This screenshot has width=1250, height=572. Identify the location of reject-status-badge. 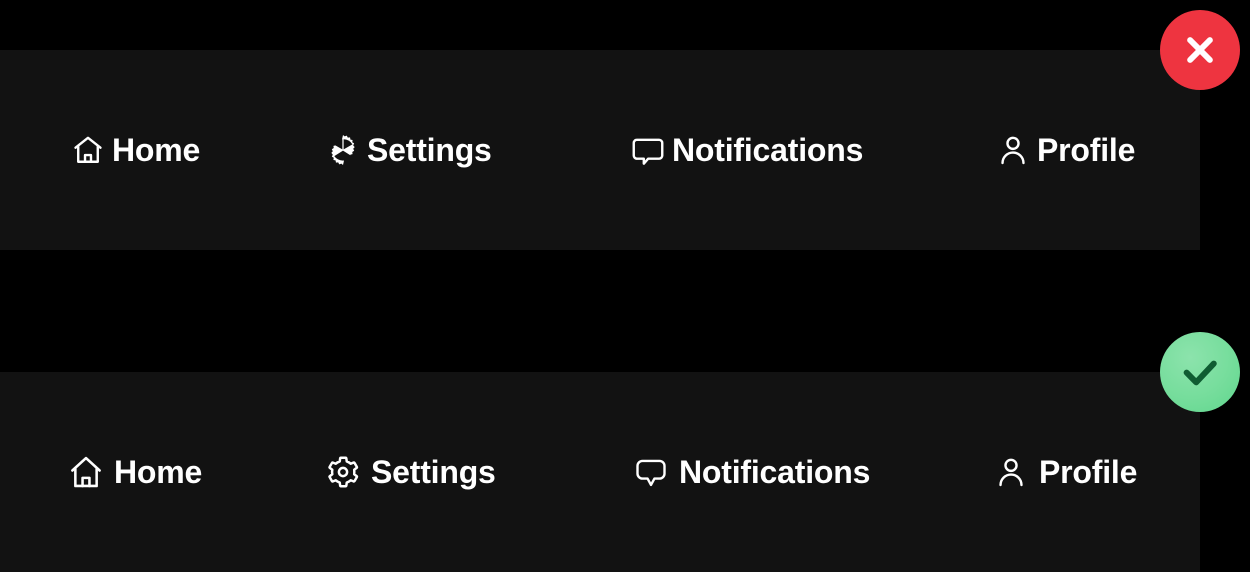
(1200, 50).